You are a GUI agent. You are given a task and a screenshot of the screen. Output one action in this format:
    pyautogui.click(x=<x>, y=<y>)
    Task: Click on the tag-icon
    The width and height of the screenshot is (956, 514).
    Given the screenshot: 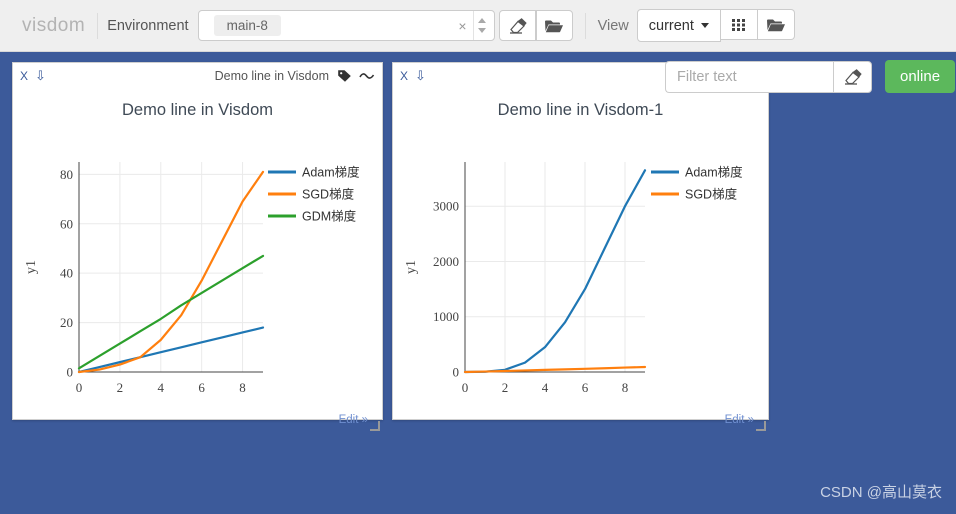 What is the action you would take?
    pyautogui.click(x=344, y=76)
    